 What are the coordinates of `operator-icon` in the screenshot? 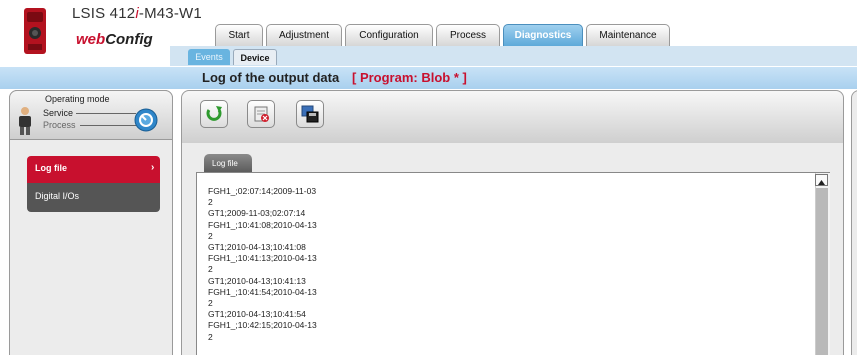 It's located at (25, 121).